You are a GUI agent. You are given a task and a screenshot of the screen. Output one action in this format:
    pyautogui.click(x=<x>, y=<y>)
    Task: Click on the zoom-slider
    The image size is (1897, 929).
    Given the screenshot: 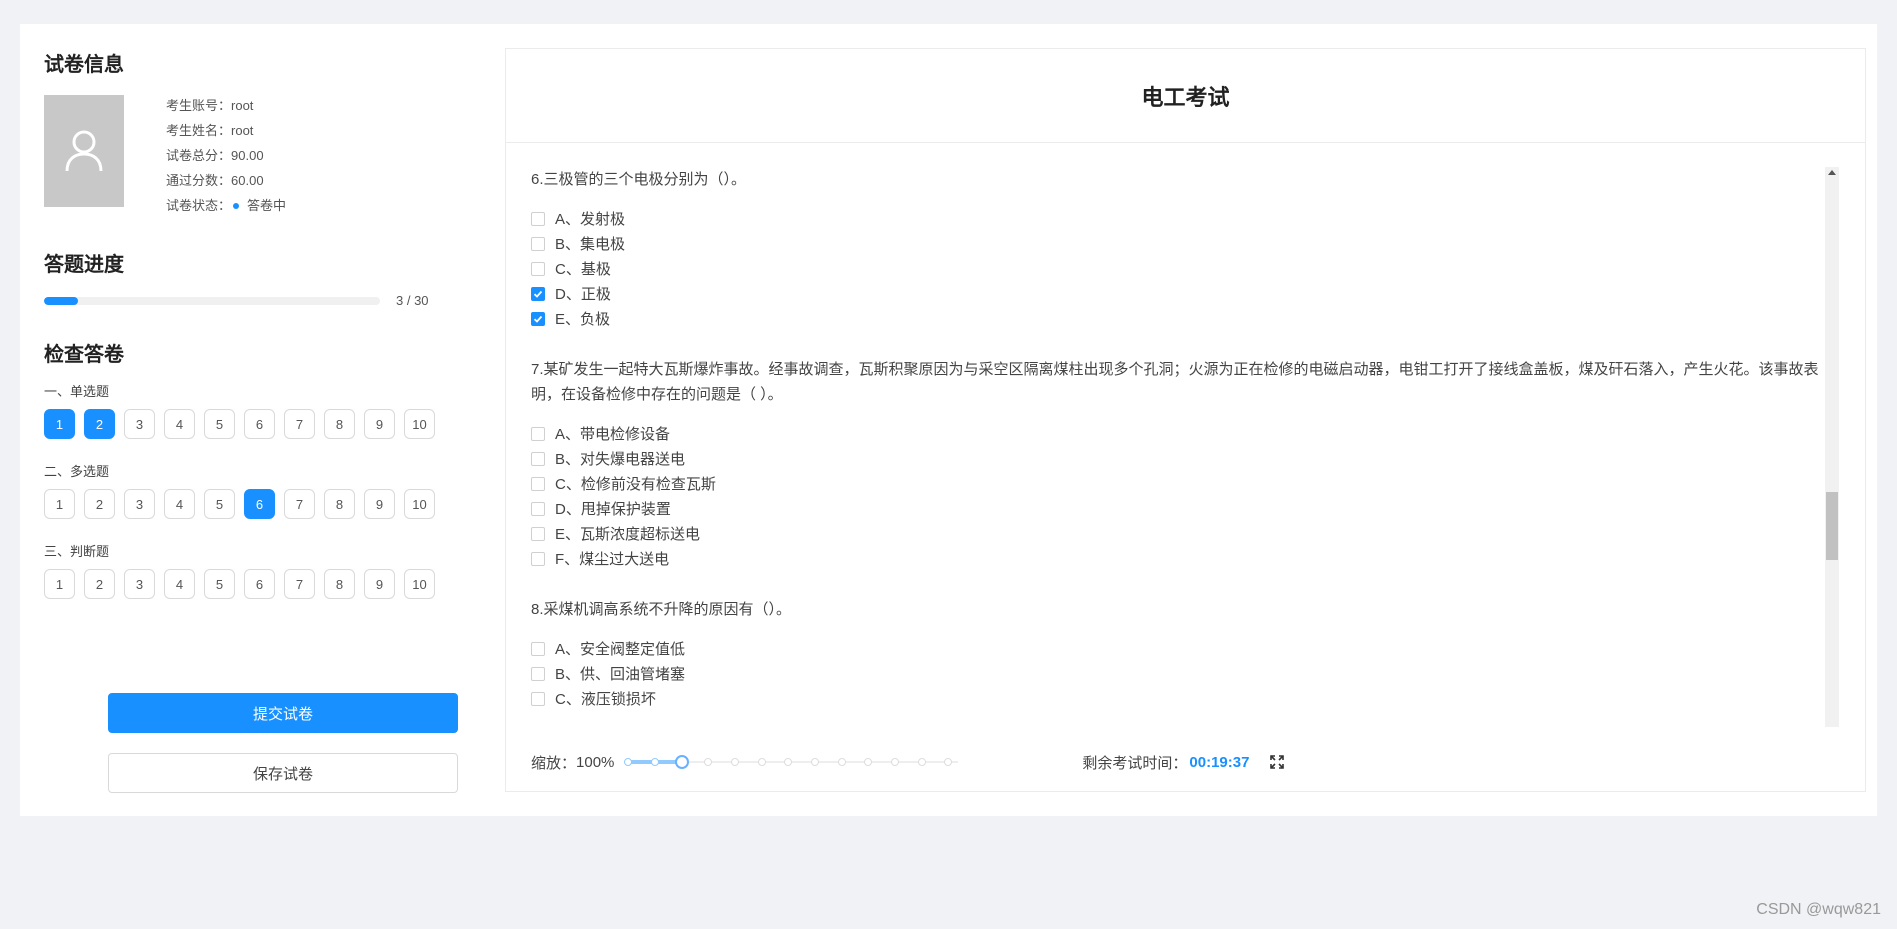 What is the action you would take?
    pyautogui.click(x=791, y=762)
    